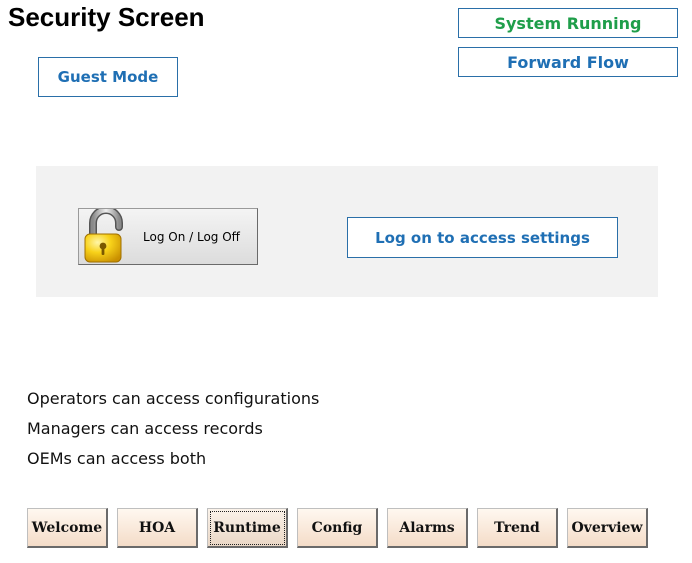  What do you see at coordinates (173, 398) in the screenshot?
I see `info-operators: Operators can access configurations` at bounding box center [173, 398].